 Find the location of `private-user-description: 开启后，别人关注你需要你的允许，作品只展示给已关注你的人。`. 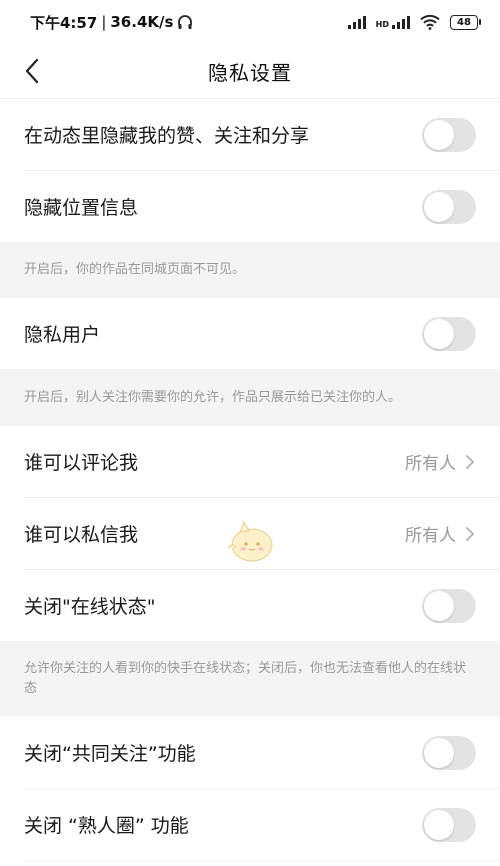

private-user-description: 开启后，别人关注你需要你的允许，作品只展示给已关注你的人。 is located at coordinates (250, 397).